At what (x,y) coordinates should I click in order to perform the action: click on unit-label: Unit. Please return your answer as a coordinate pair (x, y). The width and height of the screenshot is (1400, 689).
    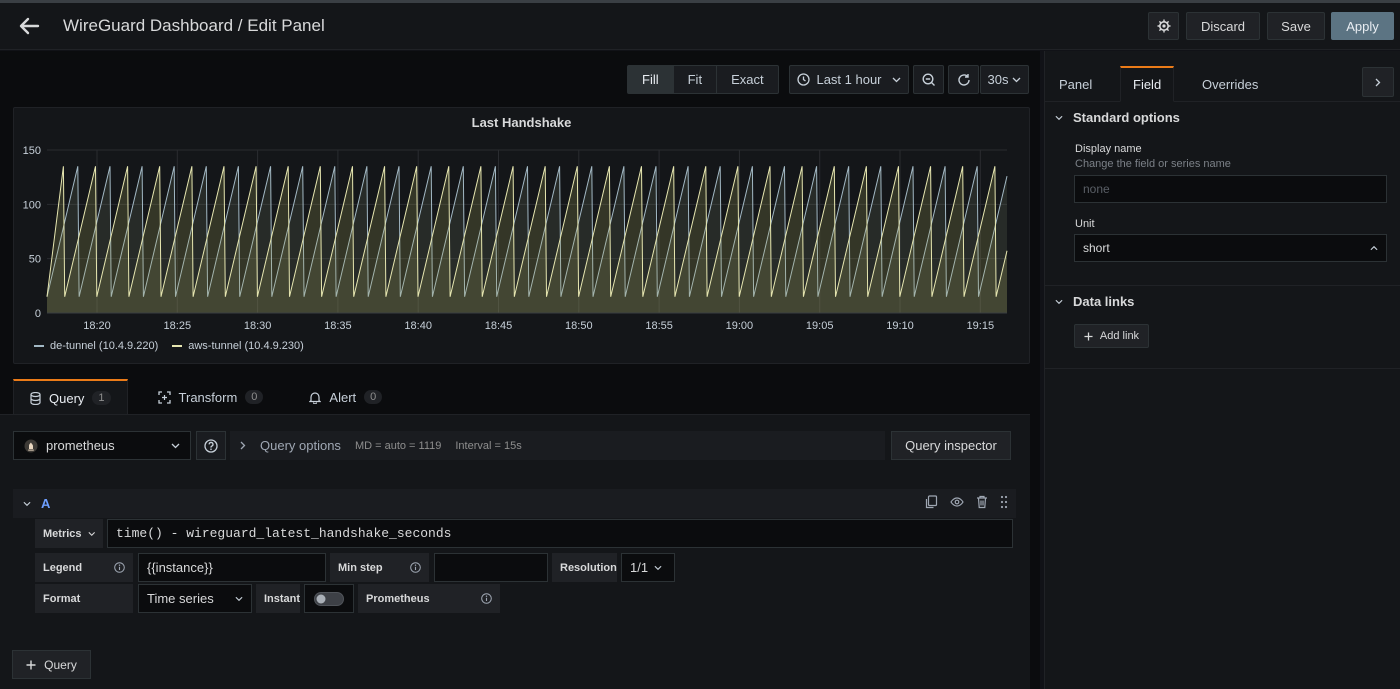
    Looking at the image, I should click on (1085, 224).